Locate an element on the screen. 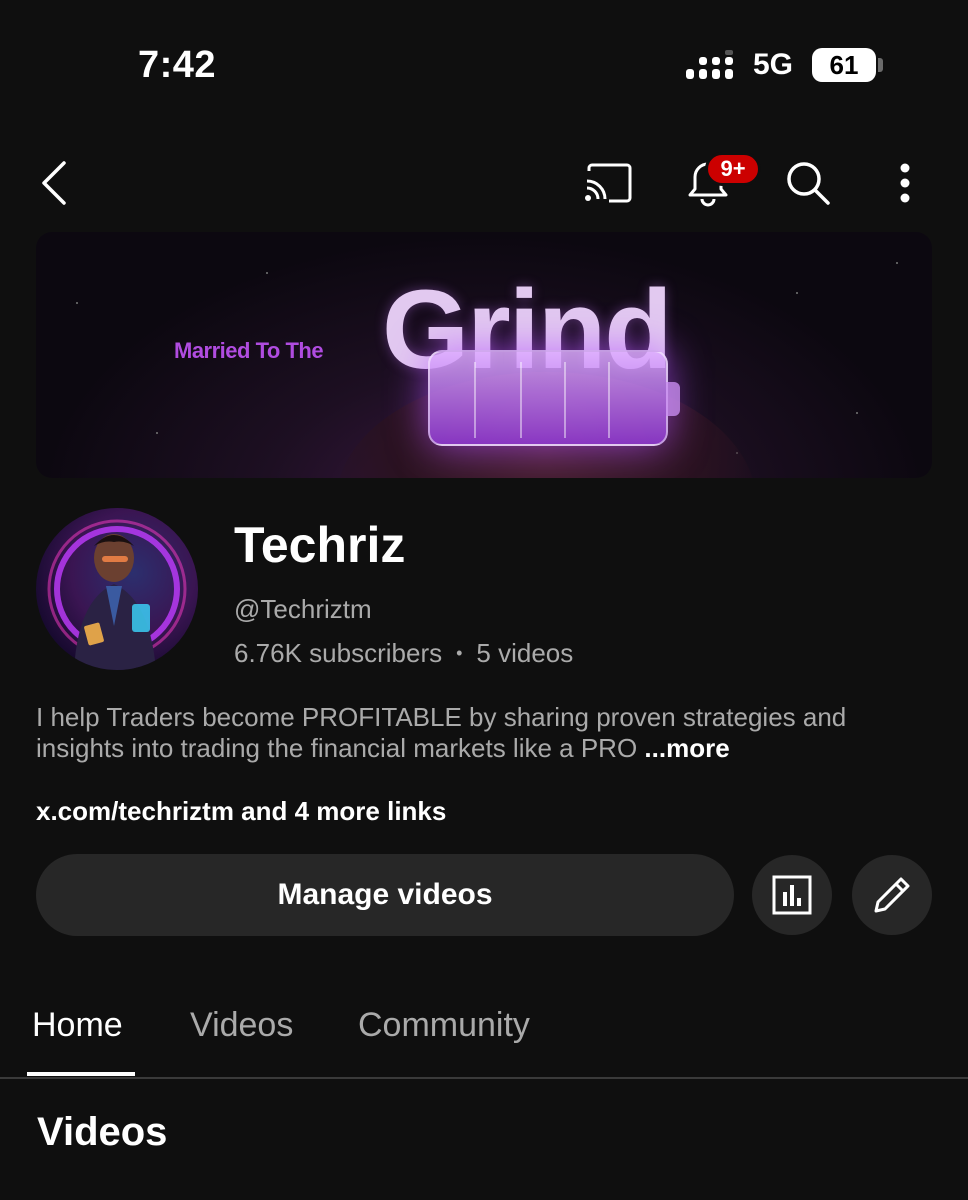  channel-handle: @Techriztm is located at coordinates (303, 609).